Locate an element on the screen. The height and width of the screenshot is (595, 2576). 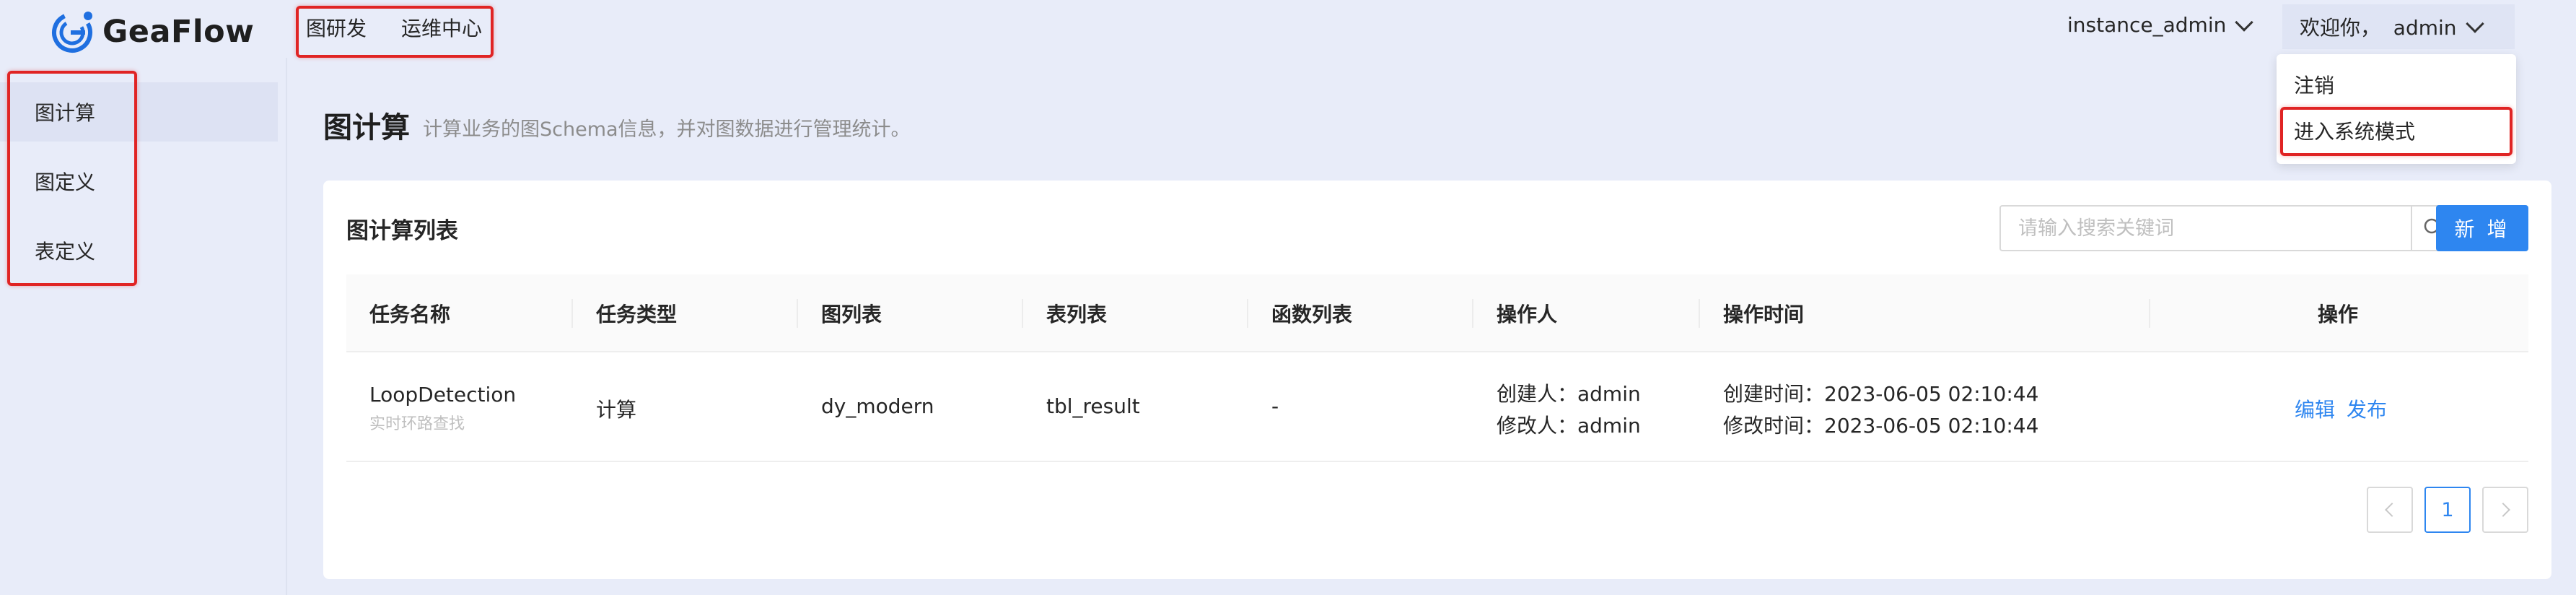
page-title: 图计算 is located at coordinates (366, 127).